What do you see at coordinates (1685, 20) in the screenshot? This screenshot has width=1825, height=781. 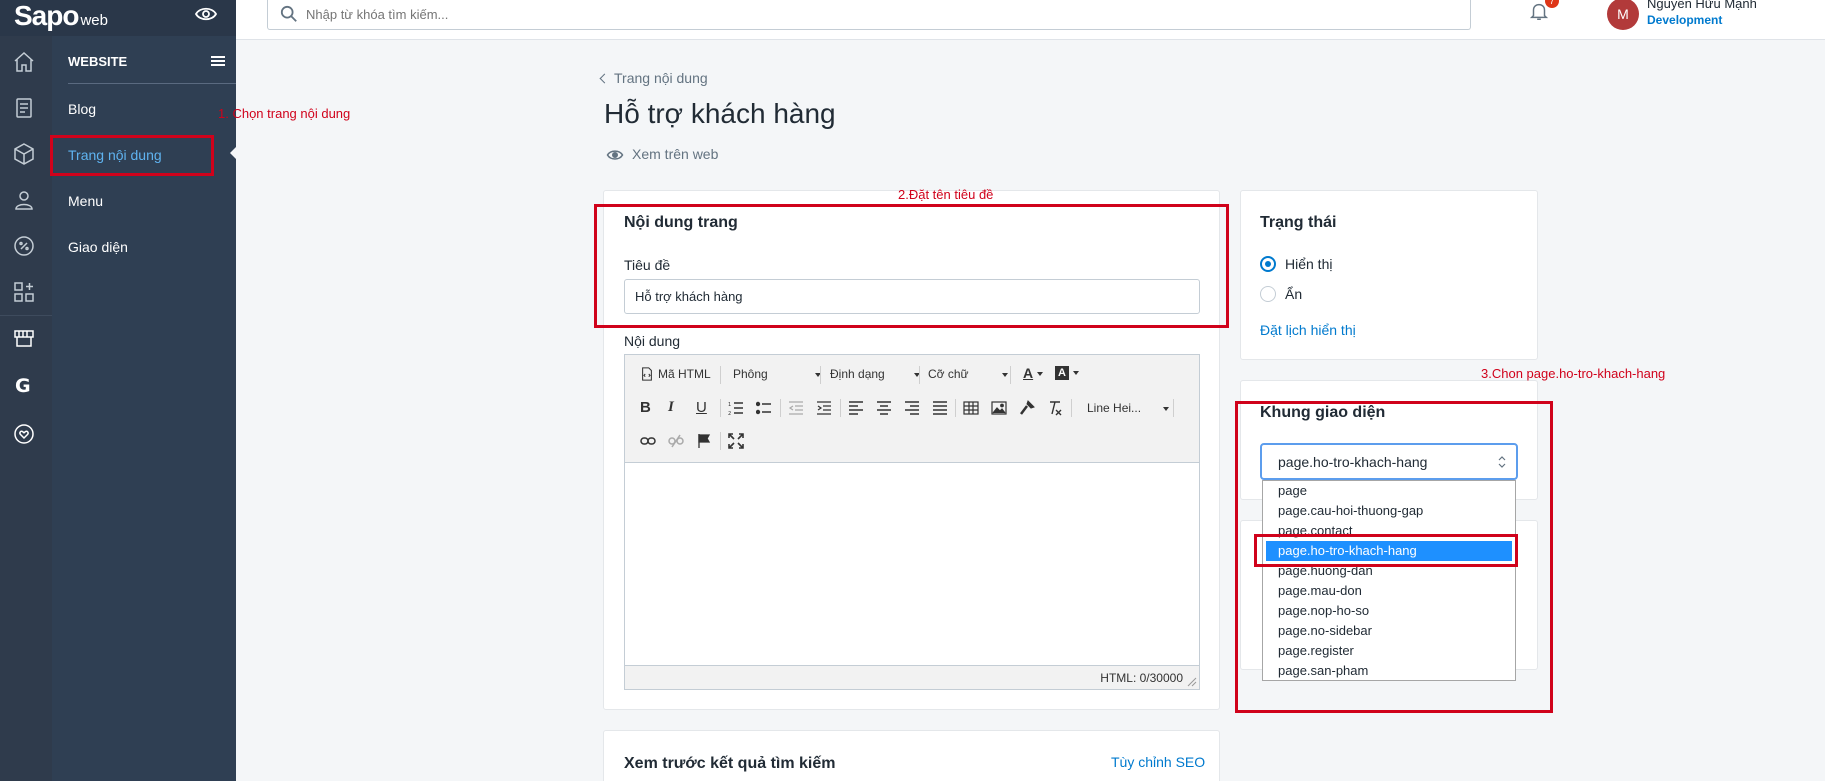 I see `user-role: Development` at bounding box center [1685, 20].